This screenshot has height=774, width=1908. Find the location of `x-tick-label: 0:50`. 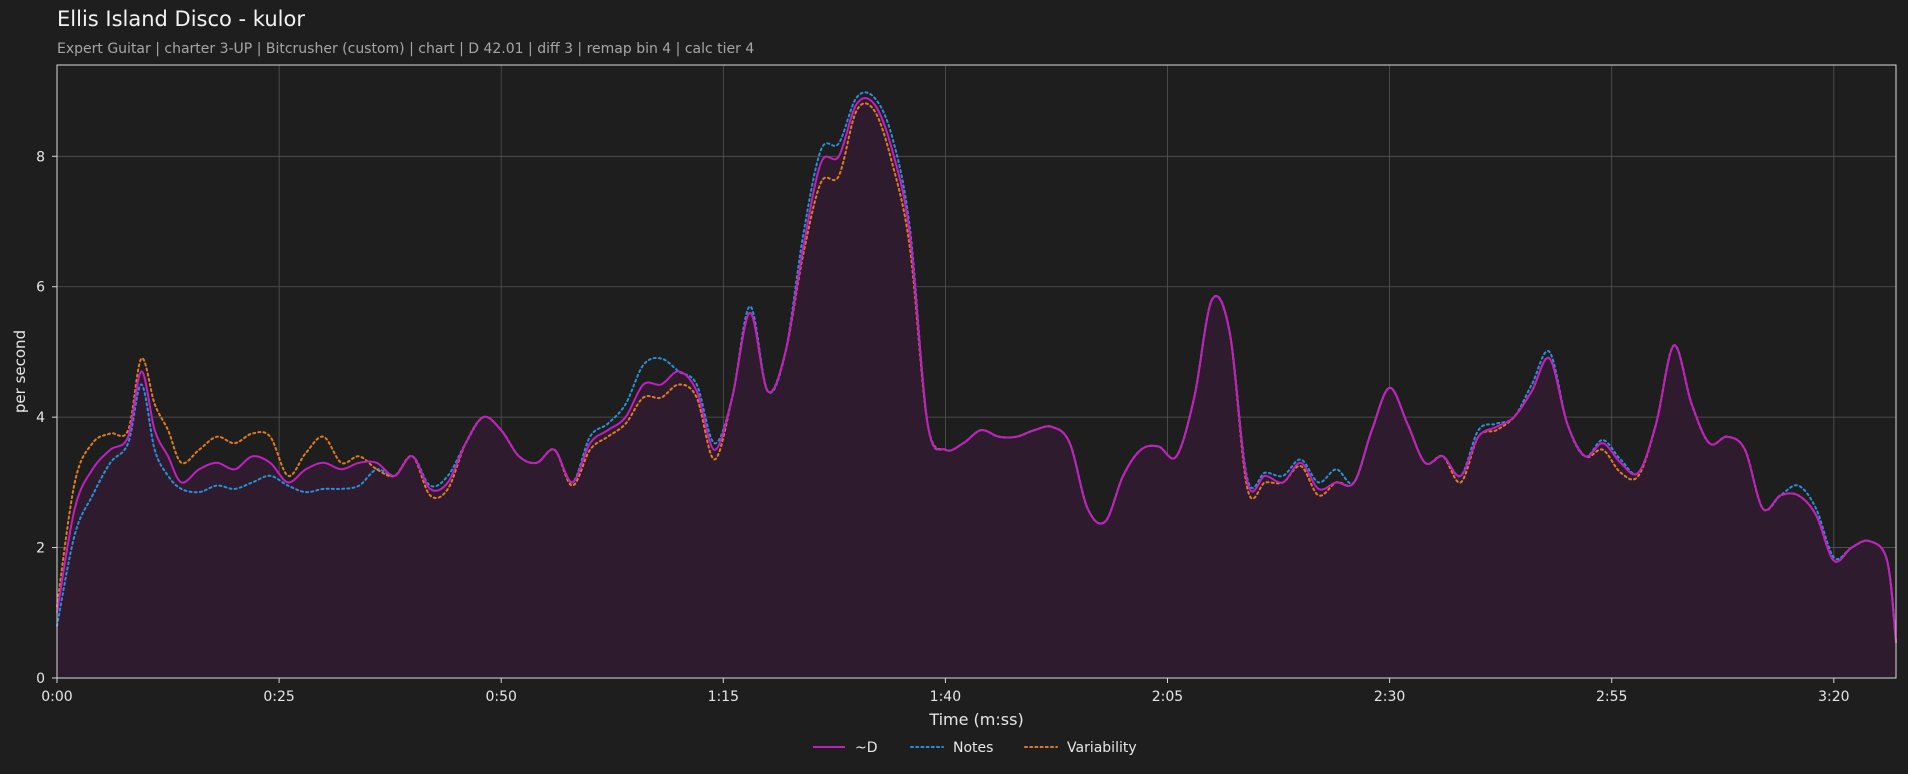

x-tick-label: 0:50 is located at coordinates (500, 697).